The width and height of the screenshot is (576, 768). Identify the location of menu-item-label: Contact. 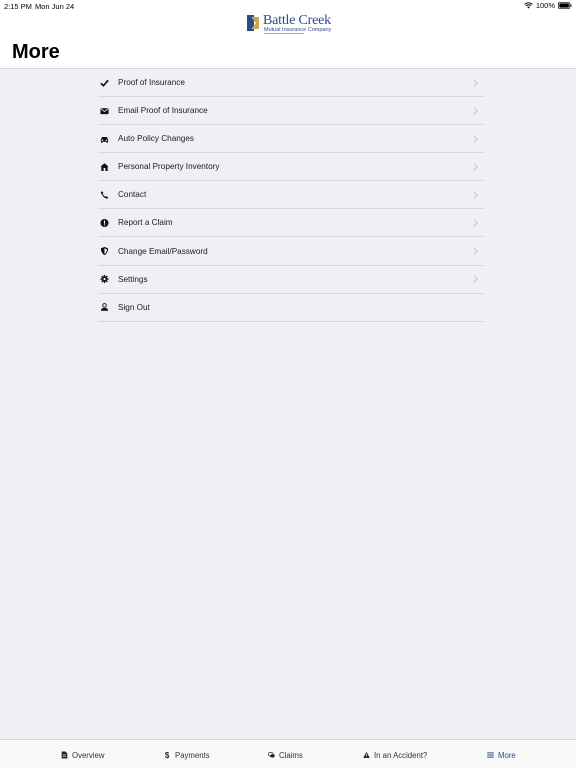
(132, 195).